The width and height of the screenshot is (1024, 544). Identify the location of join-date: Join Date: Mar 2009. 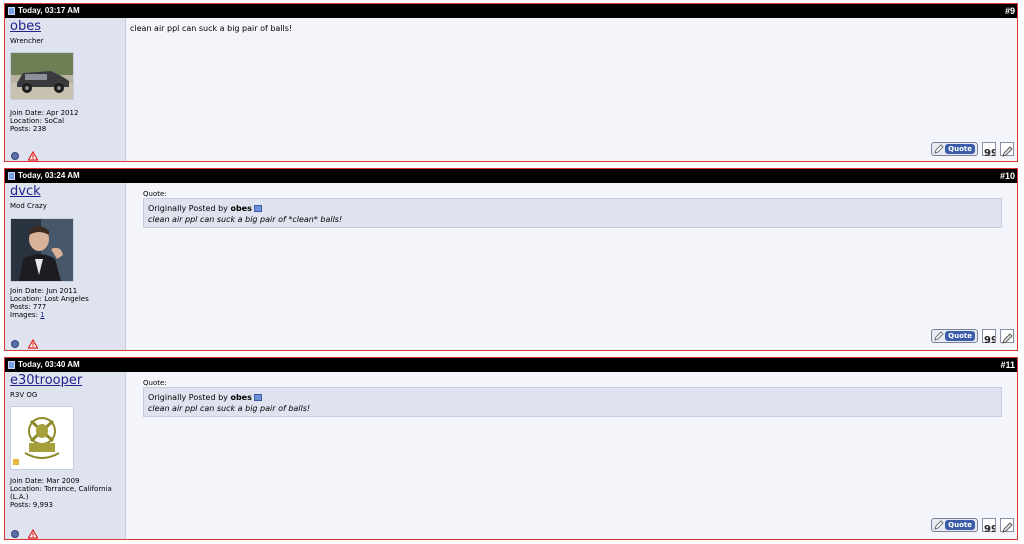
(45, 481).